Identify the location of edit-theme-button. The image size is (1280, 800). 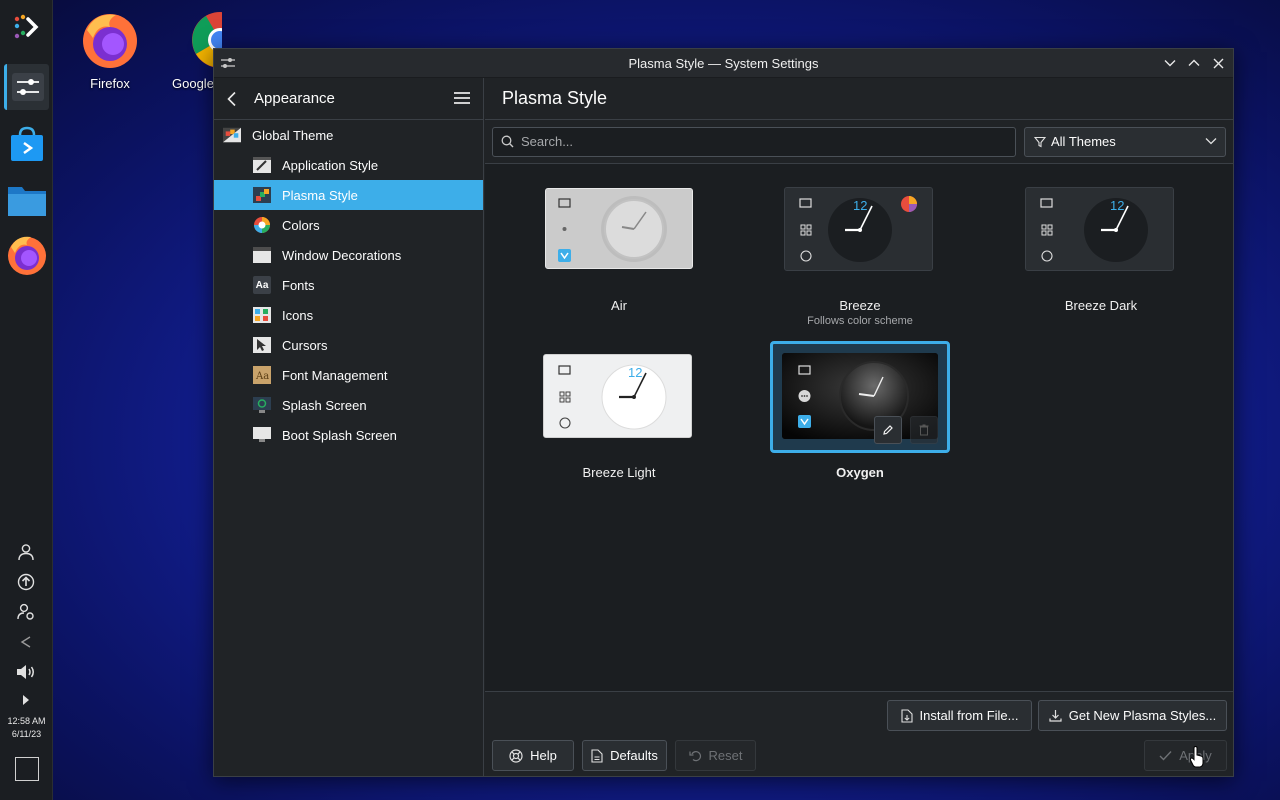
(888, 430).